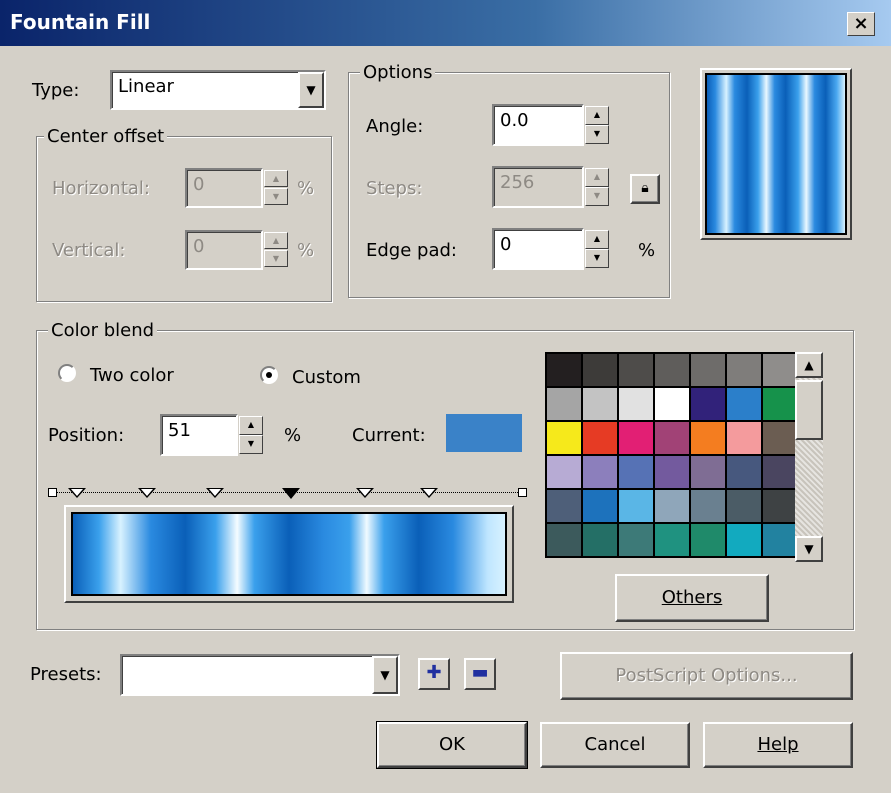  I want to click on edge-pad-input: 0, so click(538, 249).